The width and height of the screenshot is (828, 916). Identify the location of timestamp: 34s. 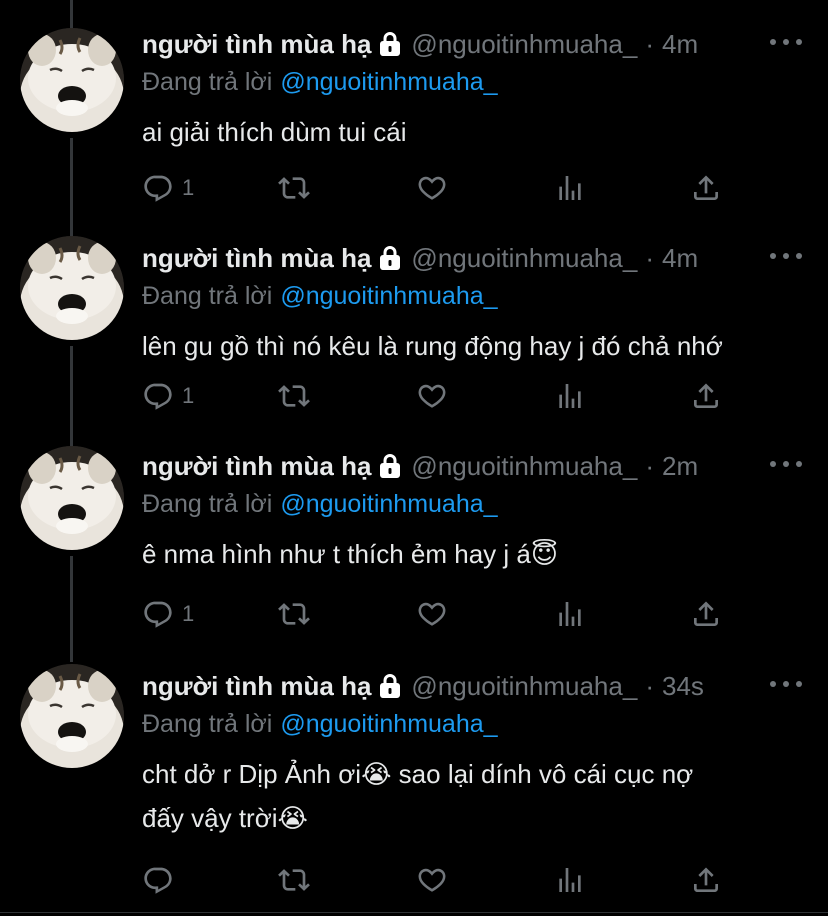
(683, 686).